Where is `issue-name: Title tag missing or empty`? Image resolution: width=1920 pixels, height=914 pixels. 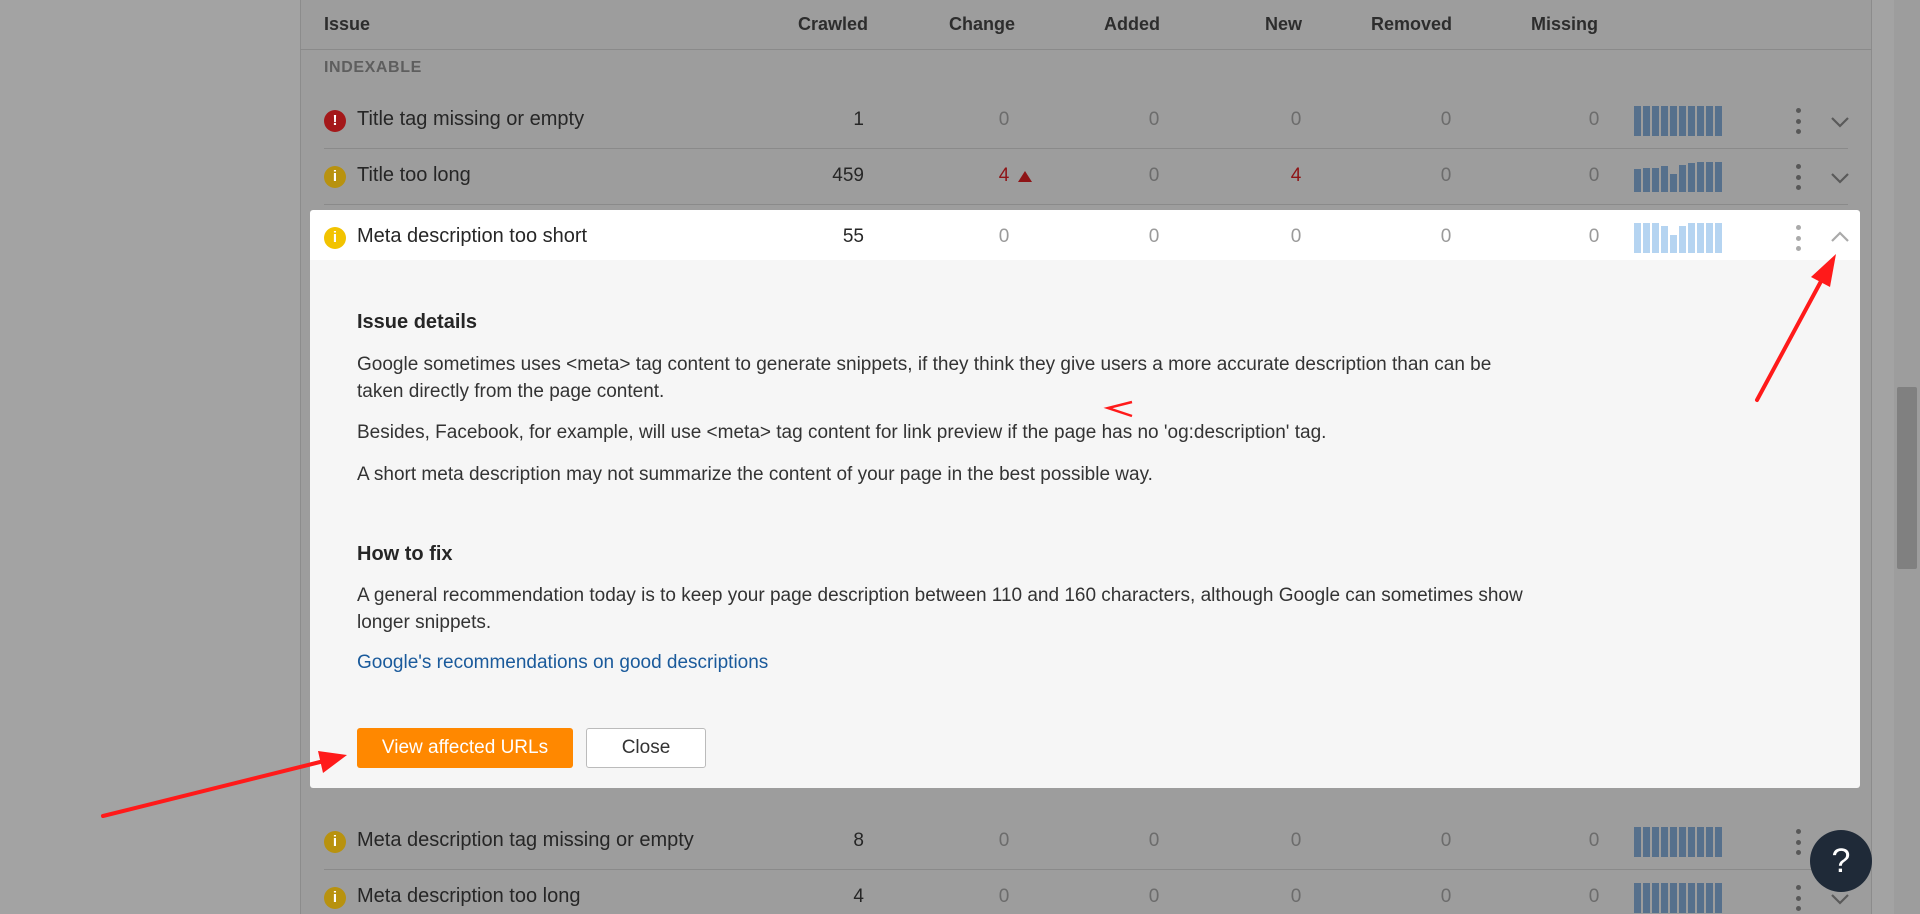
issue-name: Title tag missing or empty is located at coordinates (470, 119).